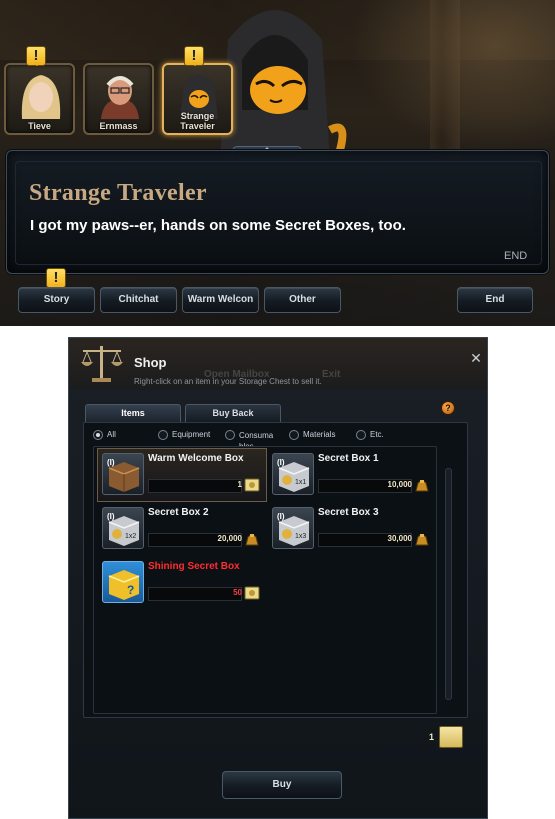  What do you see at coordinates (348, 458) in the screenshot?
I see `item-name: Secret Box 1` at bounding box center [348, 458].